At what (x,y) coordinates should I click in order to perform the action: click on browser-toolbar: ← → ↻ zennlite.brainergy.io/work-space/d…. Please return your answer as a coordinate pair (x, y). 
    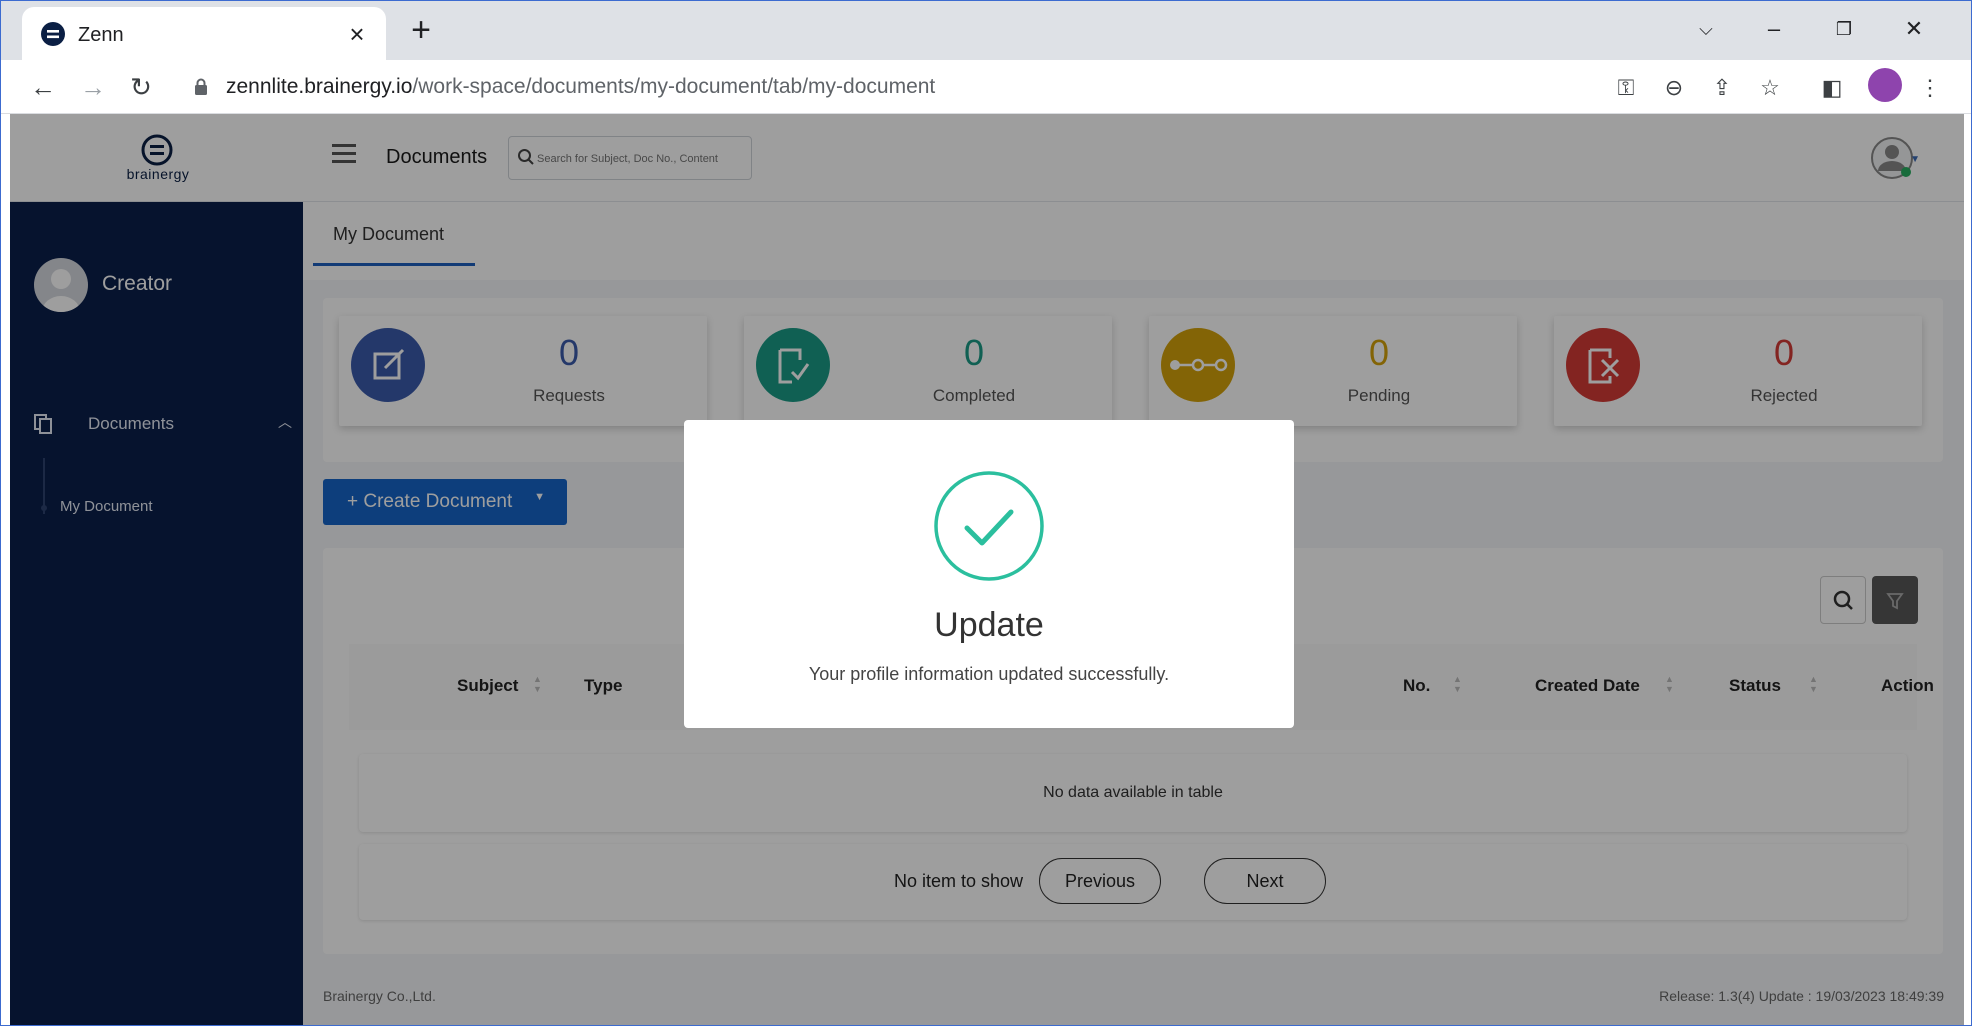
    Looking at the image, I should click on (986, 87).